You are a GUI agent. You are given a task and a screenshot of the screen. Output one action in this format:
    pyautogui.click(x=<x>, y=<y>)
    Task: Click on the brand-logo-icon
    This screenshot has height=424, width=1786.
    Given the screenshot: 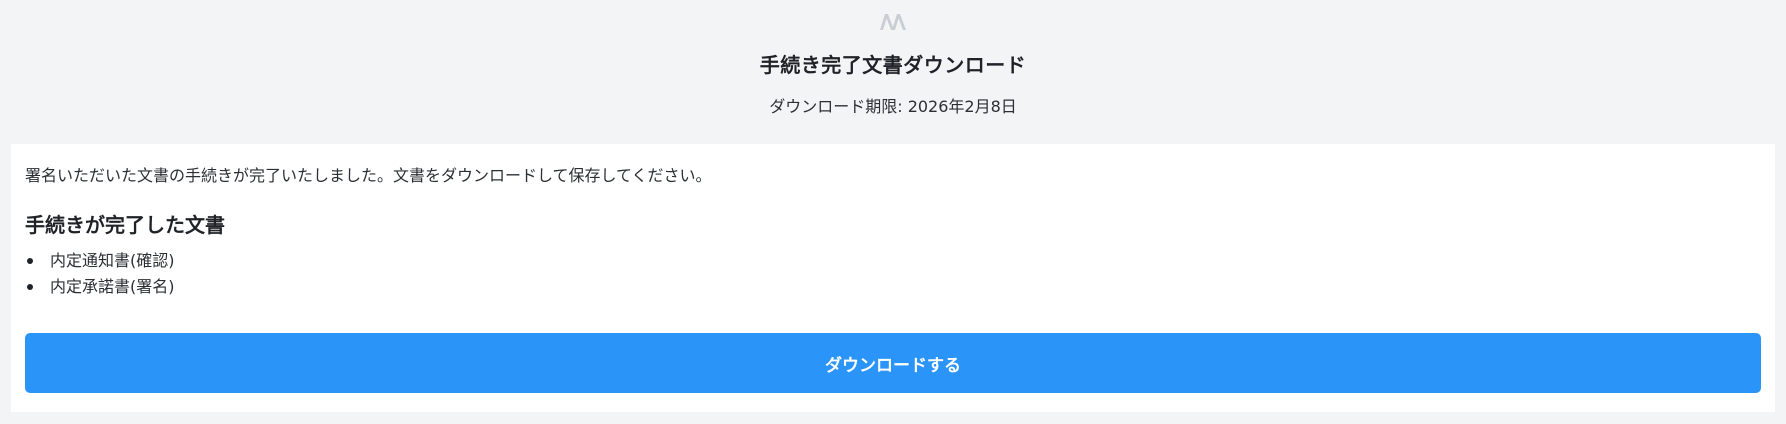 What is the action you would take?
    pyautogui.click(x=893, y=22)
    